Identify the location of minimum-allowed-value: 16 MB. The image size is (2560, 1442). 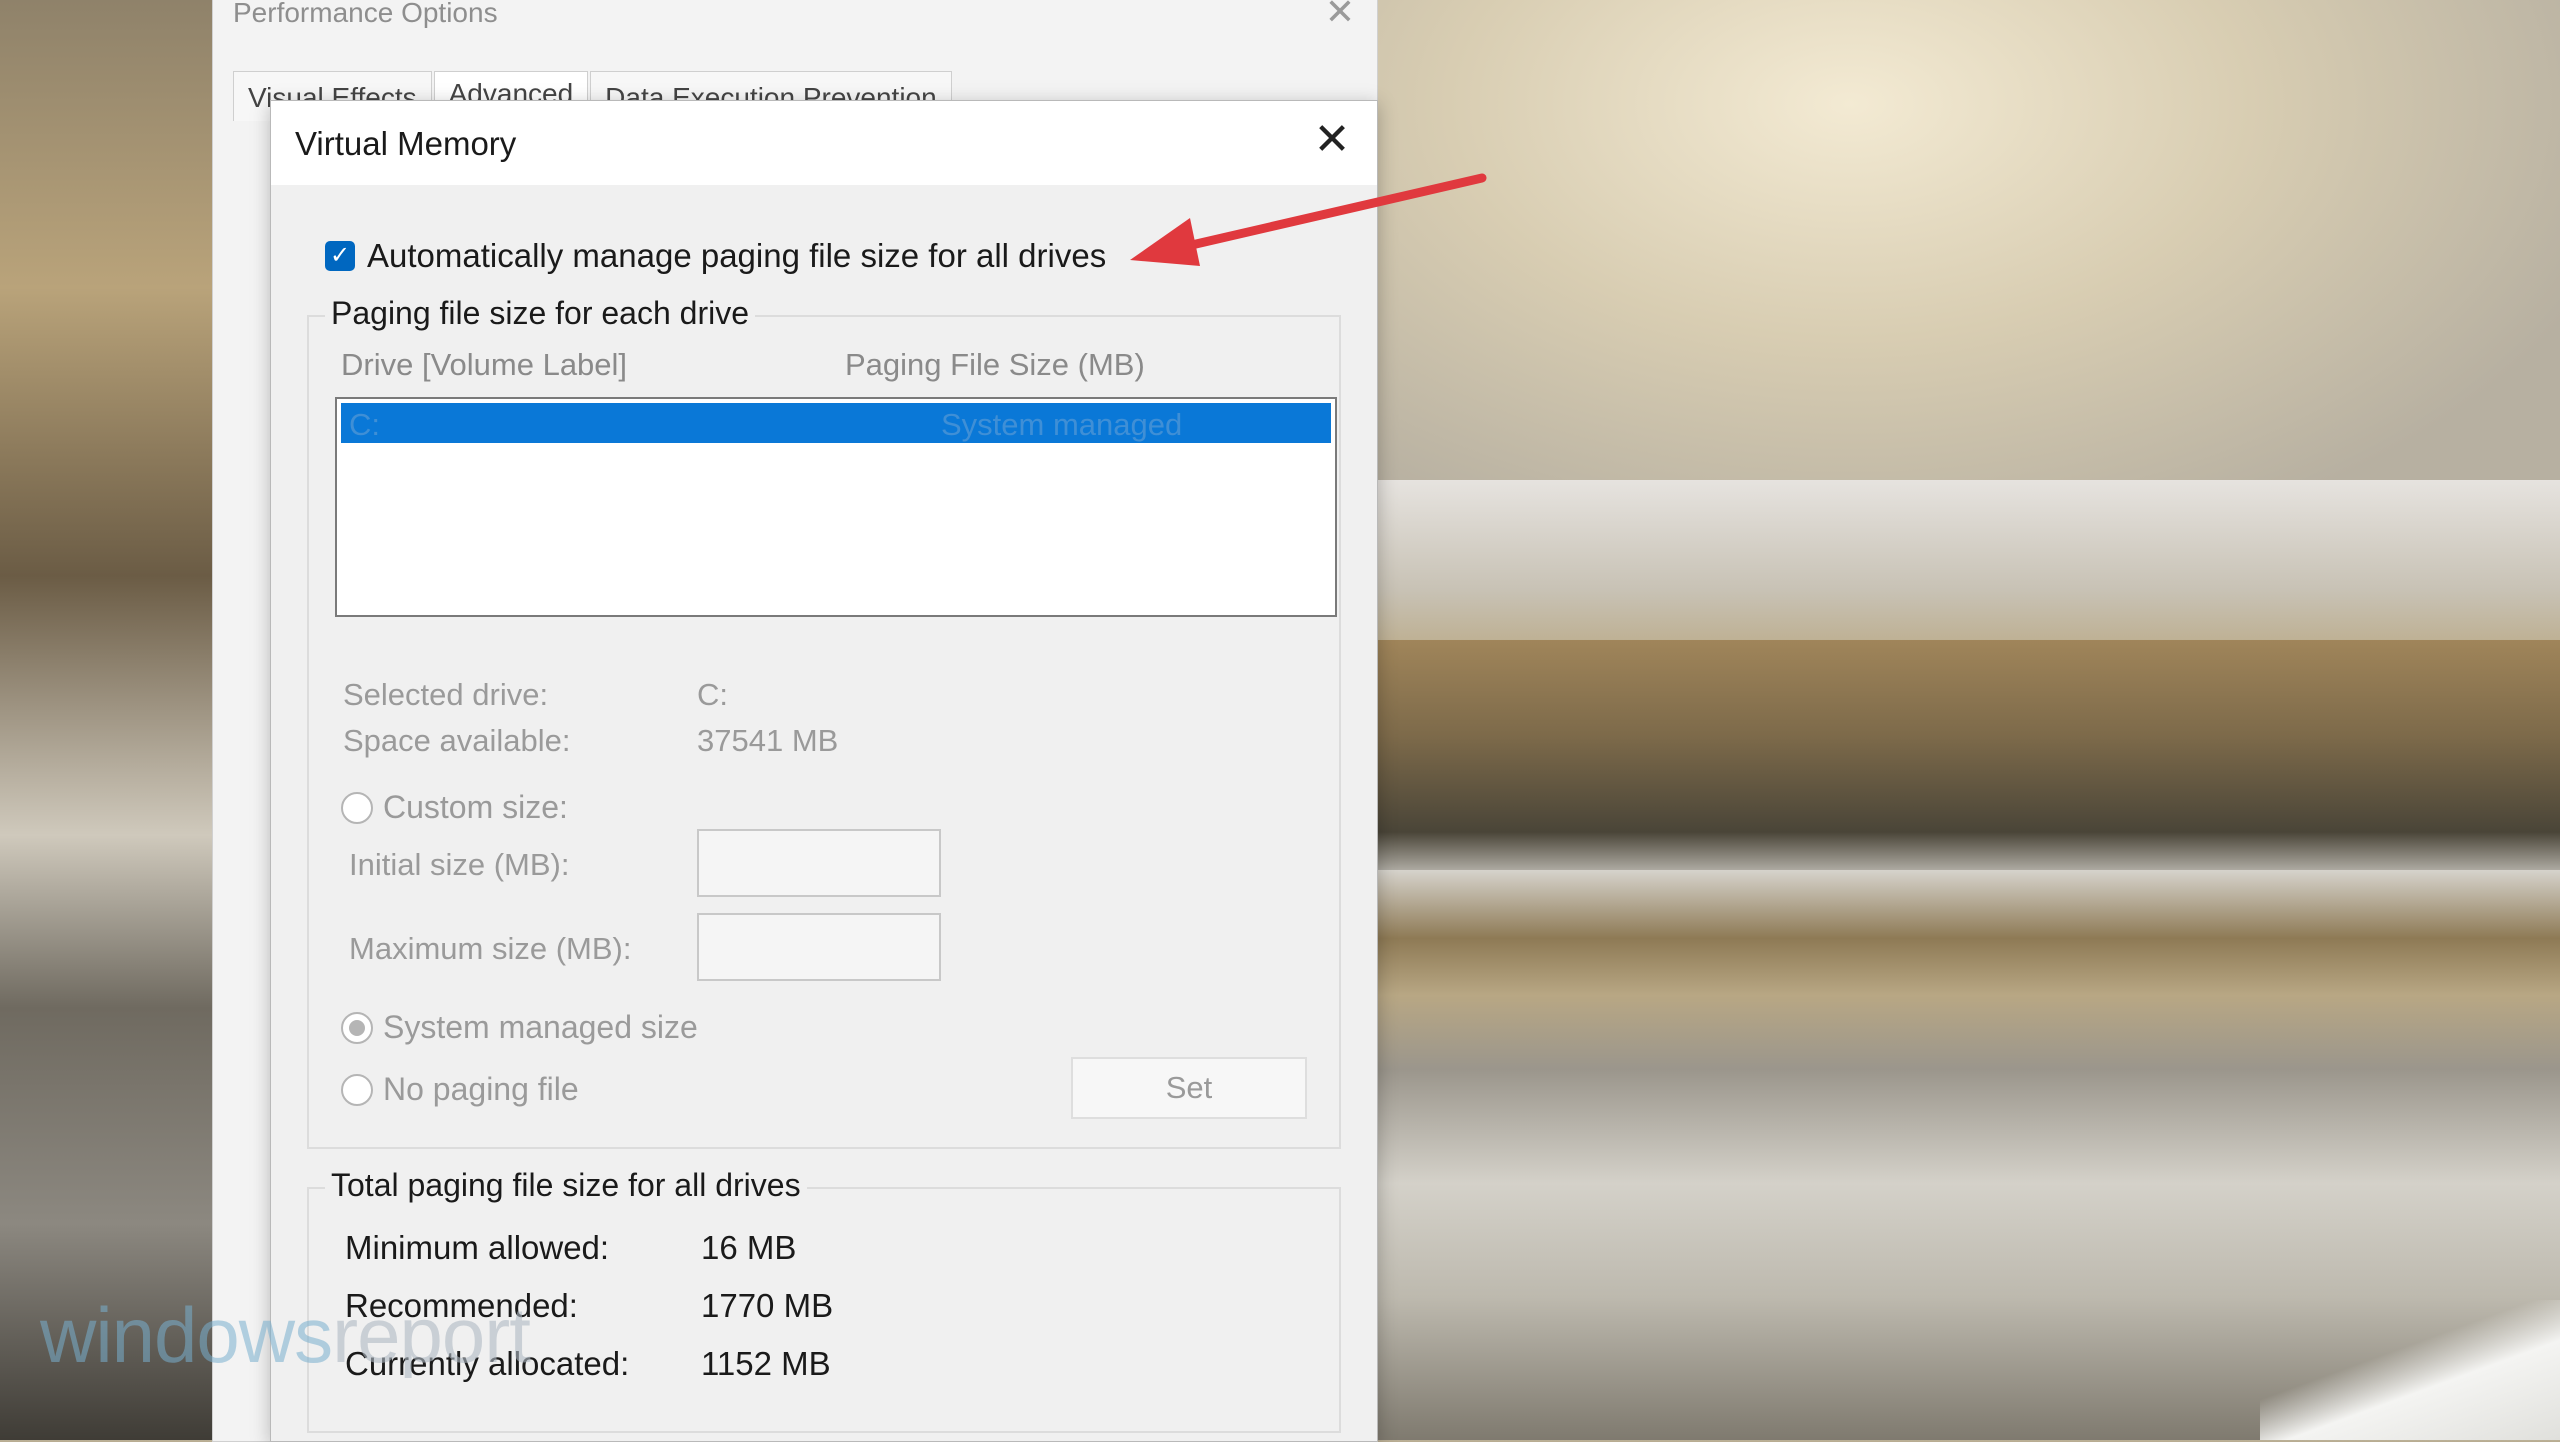
(749, 1247).